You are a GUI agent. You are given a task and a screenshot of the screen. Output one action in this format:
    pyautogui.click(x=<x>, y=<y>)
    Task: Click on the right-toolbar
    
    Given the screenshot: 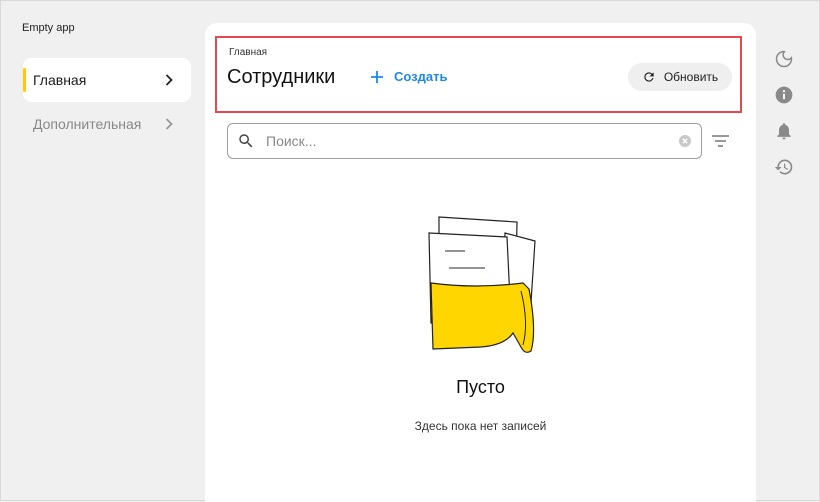 What is the action you would take?
    pyautogui.click(x=785, y=121)
    